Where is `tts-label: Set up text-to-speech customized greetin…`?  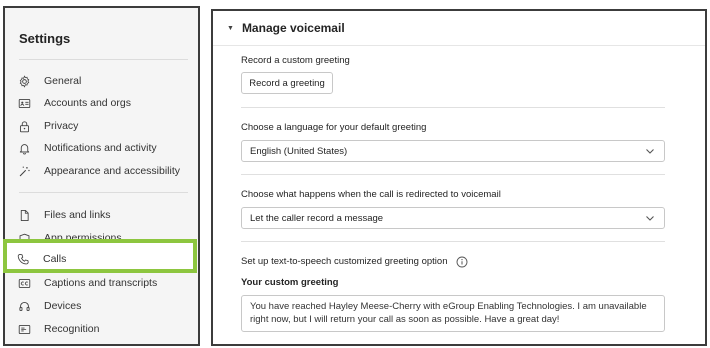 tts-label: Set up text-to-speech customized greetin… is located at coordinates (344, 261).